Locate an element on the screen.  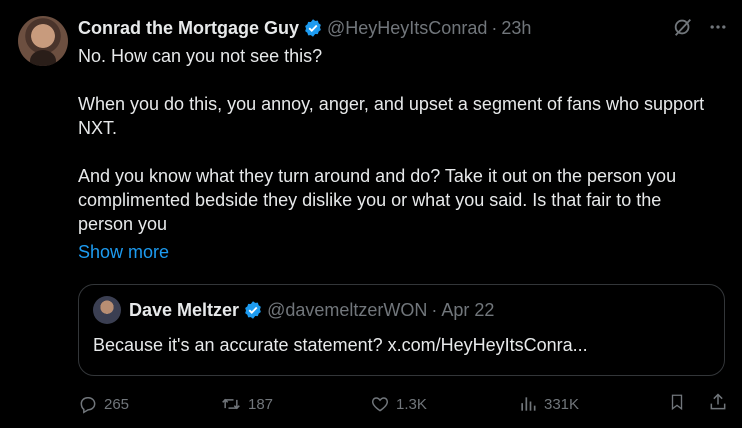
like-count: 1.3K is located at coordinates (411, 404).